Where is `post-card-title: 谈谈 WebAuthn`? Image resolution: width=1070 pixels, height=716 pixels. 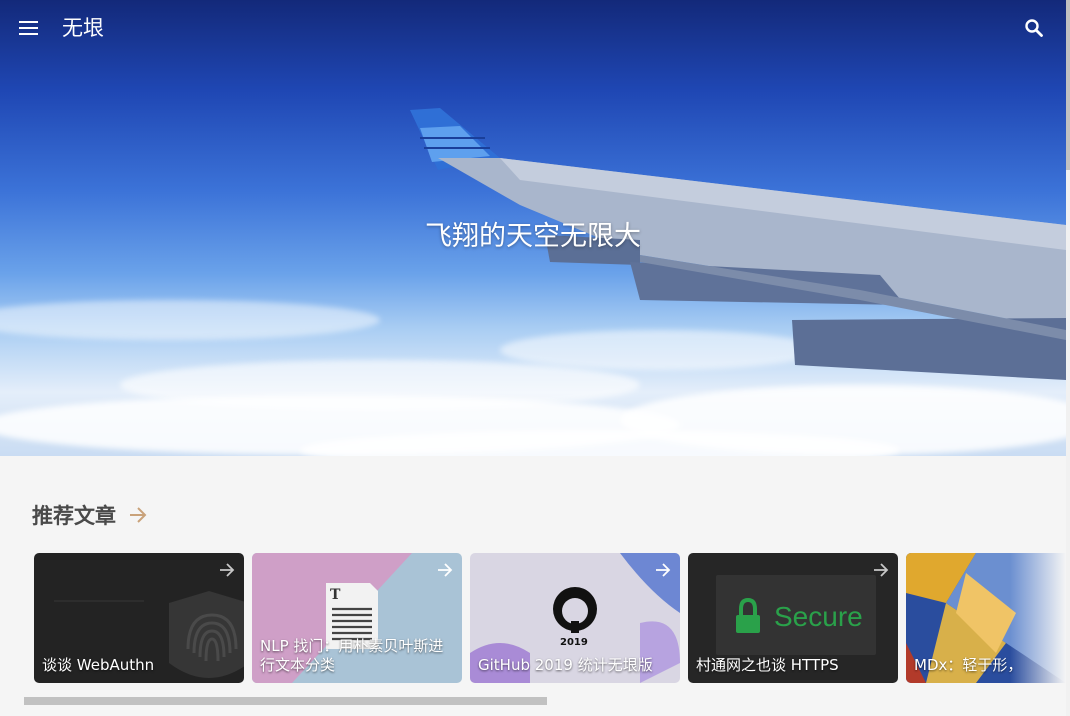 post-card-title: 谈谈 WebAuthn is located at coordinates (98, 665).